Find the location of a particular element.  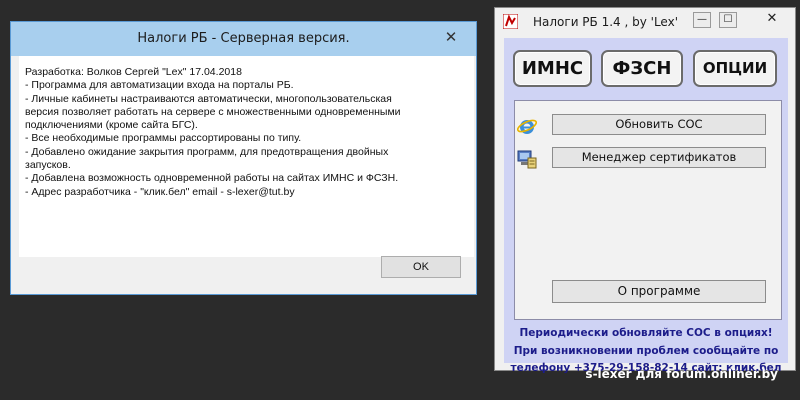

forum-watermark: s-lexer для forum.onliner.by is located at coordinates (681, 374).